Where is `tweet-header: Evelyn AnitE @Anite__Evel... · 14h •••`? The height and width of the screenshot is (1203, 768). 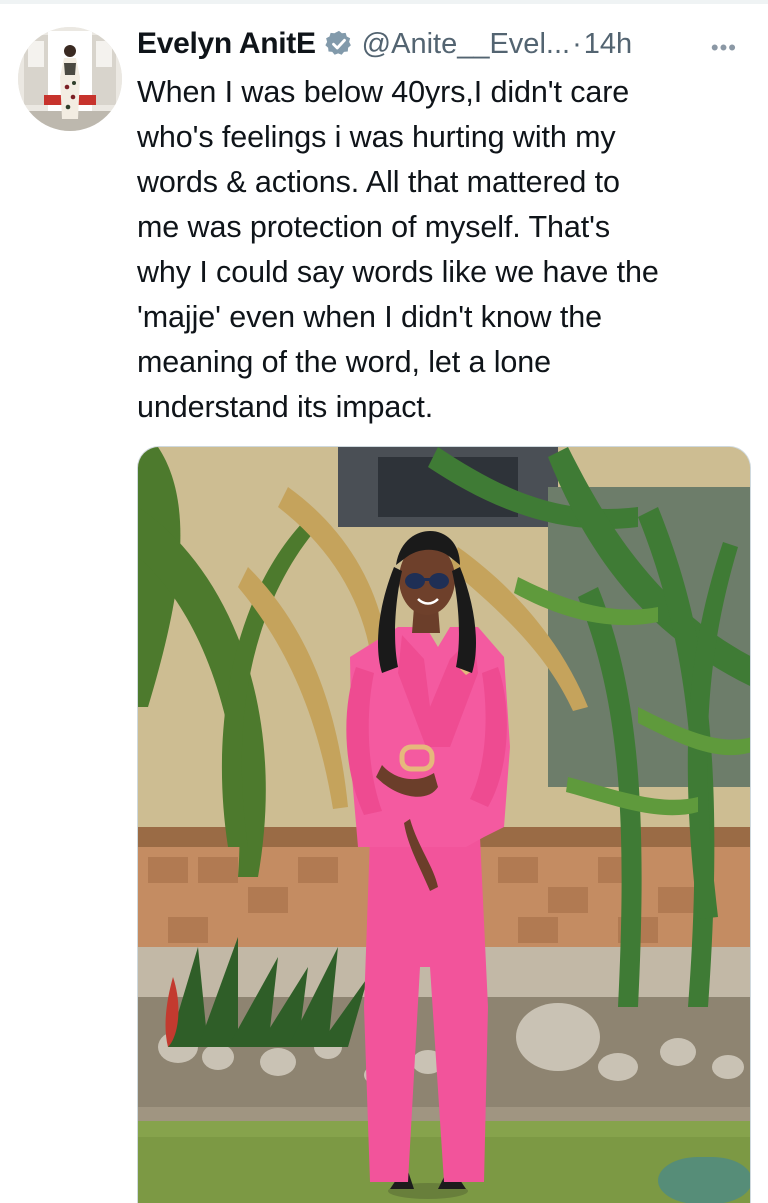
tweet-header: Evelyn AnitE @Anite__Evel... · 14h ••• is located at coordinates (447, 44).